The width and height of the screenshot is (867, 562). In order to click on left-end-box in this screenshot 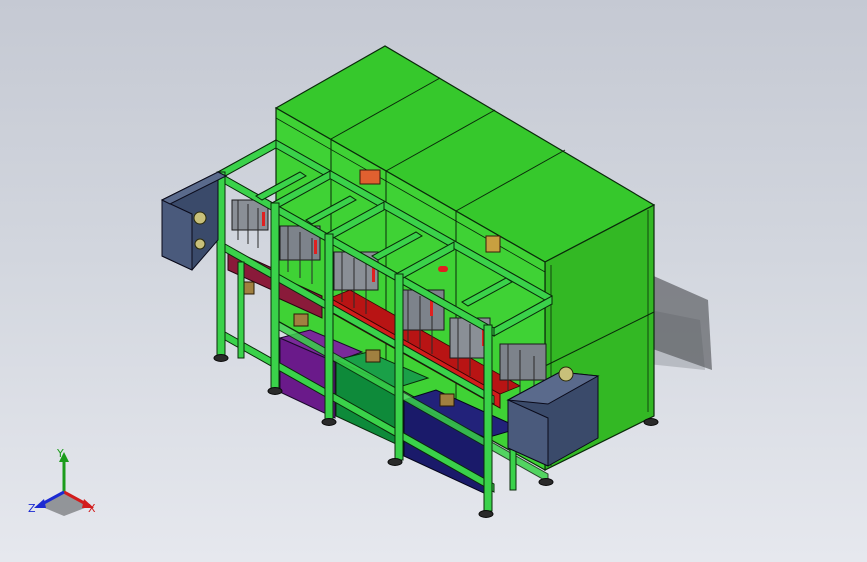, I will do `click(194, 221)`.